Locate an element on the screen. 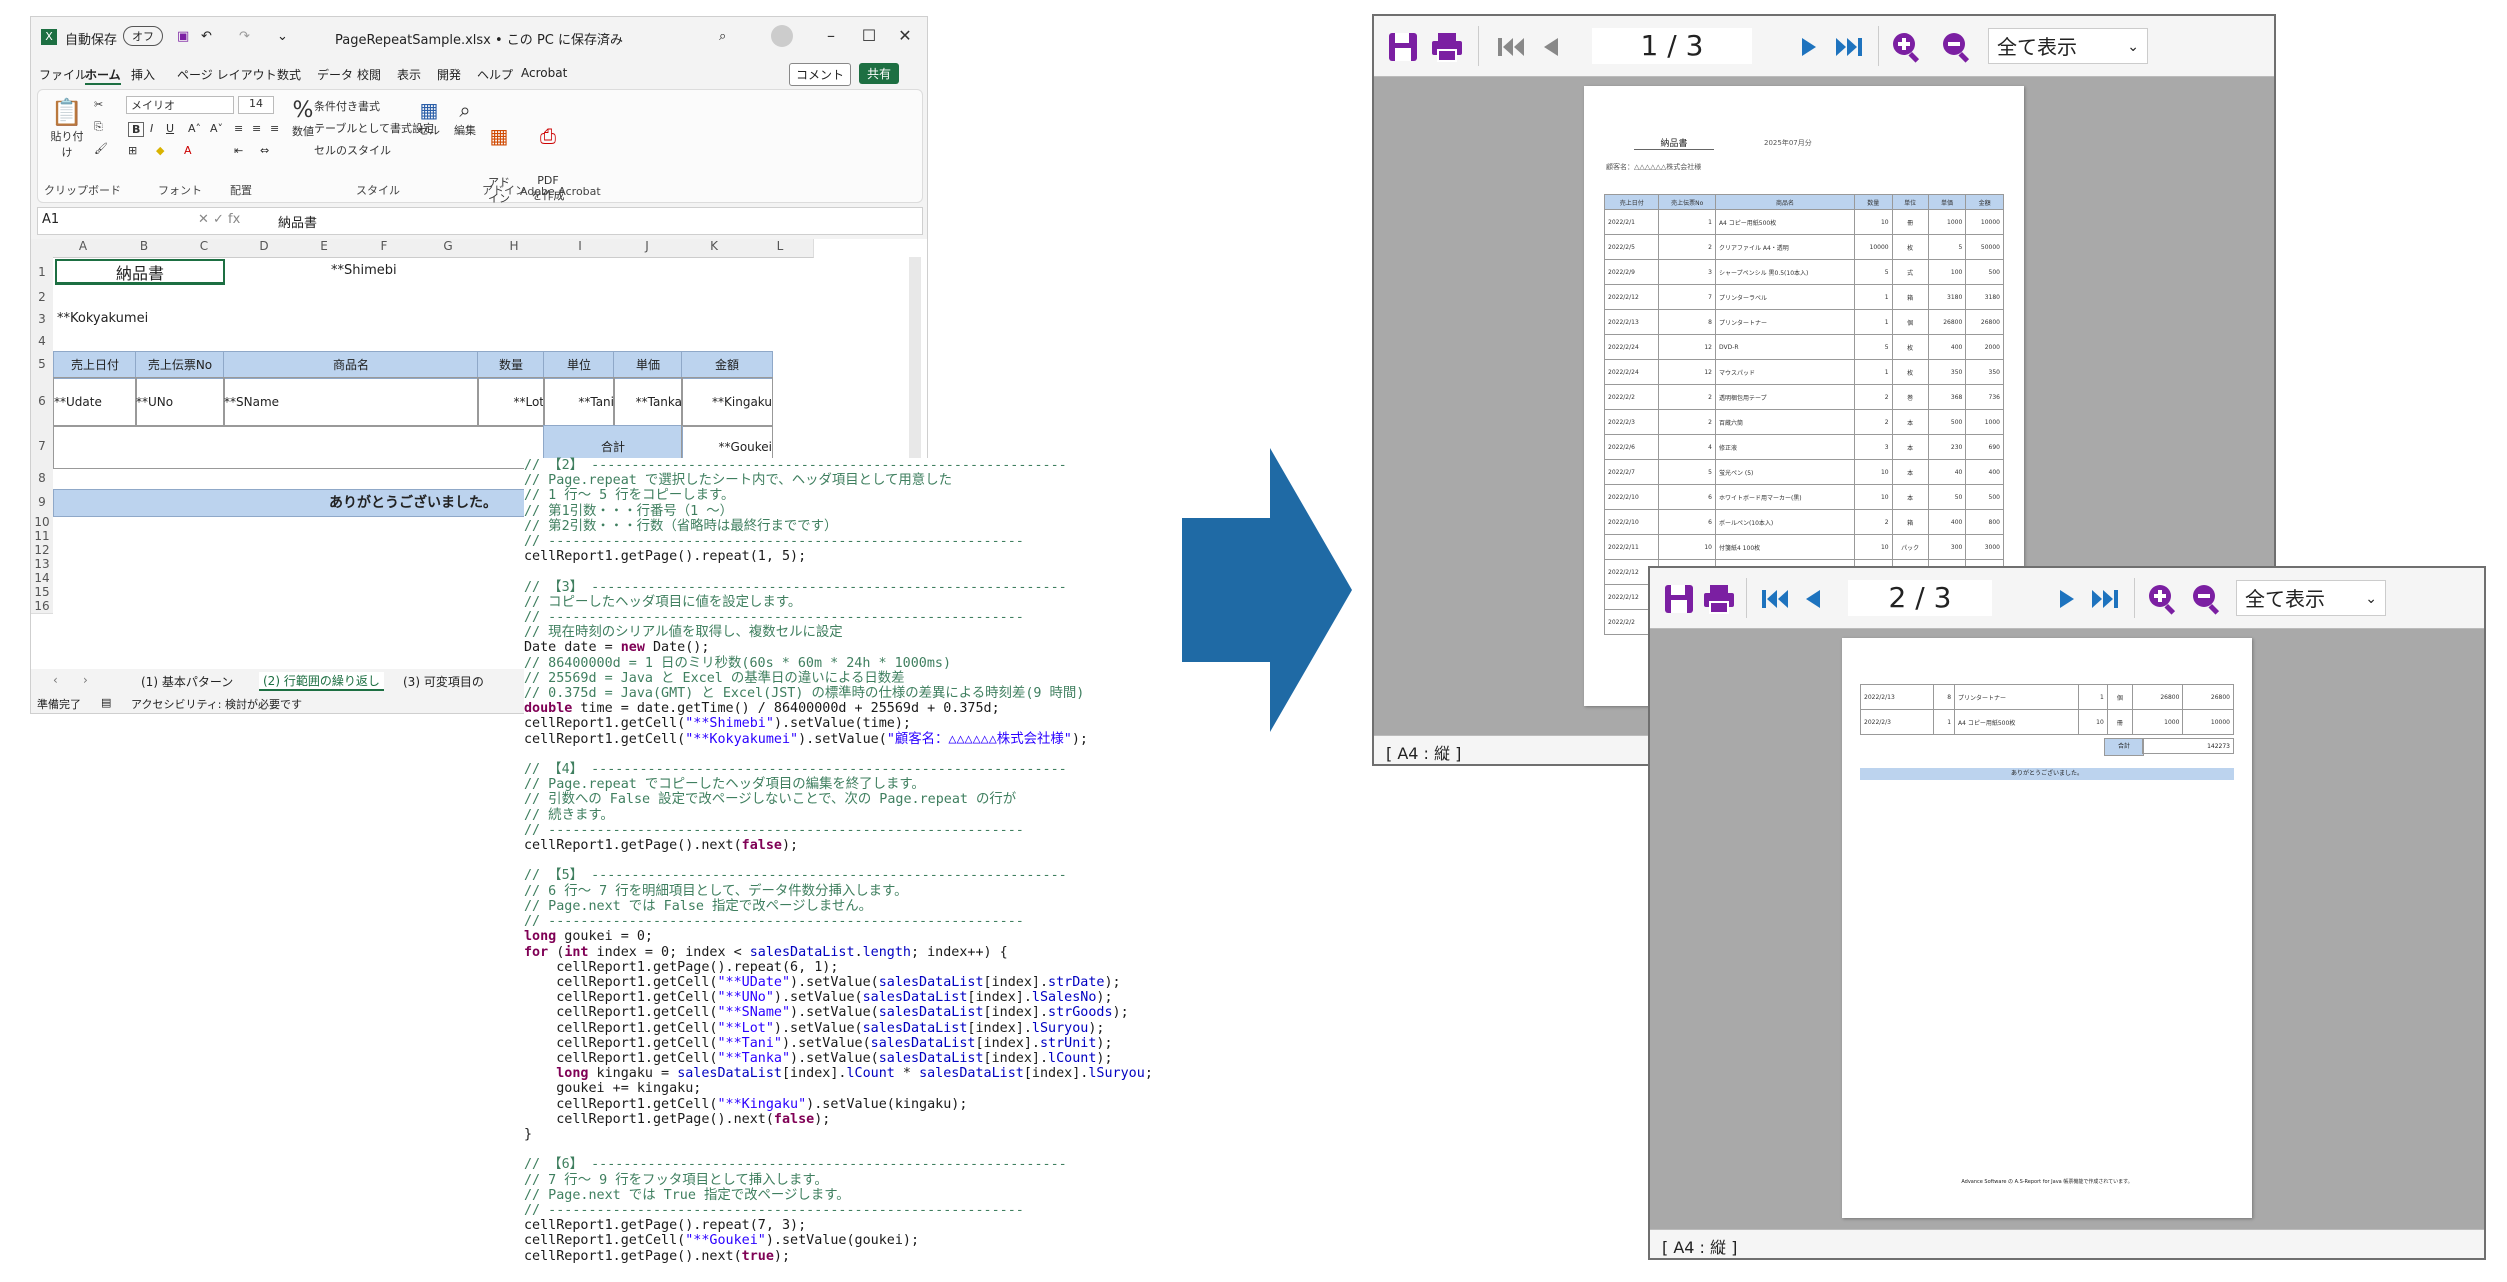 Image resolution: width=2507 pixels, height=1282 pixels. paste-button: 📋 貼り付け is located at coordinates (67, 129).